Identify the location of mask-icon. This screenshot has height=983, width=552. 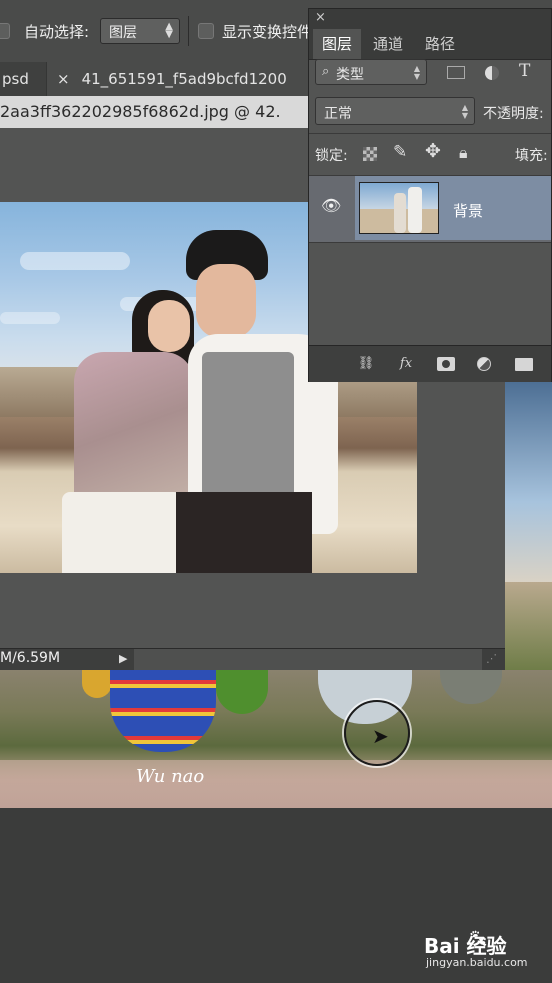
(446, 364).